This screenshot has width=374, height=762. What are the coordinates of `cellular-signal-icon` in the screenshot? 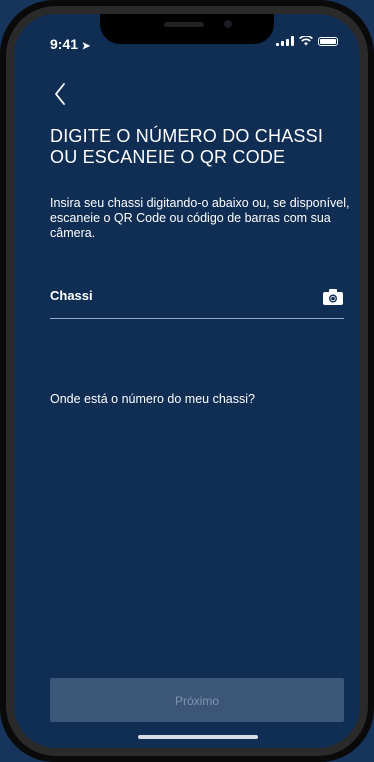 It's located at (285, 41).